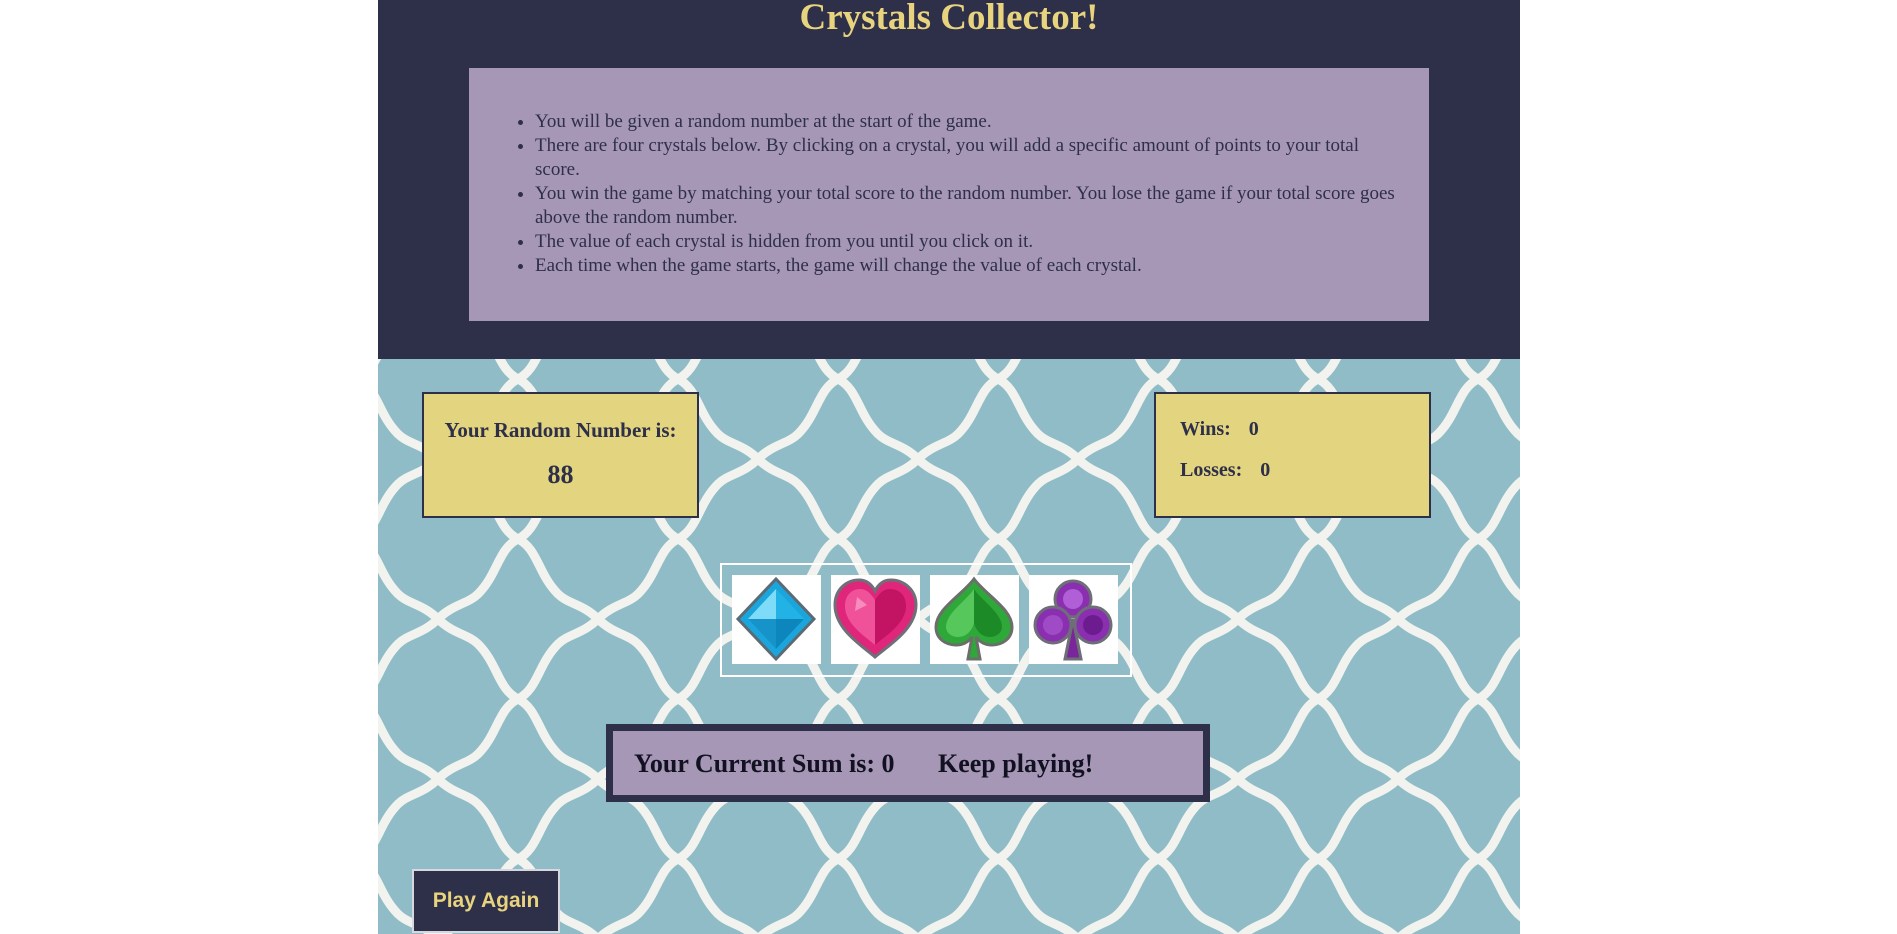 This screenshot has height=934, width=1897. Describe the element at coordinates (486, 901) in the screenshot. I see `play-again-button: Play Again` at that location.